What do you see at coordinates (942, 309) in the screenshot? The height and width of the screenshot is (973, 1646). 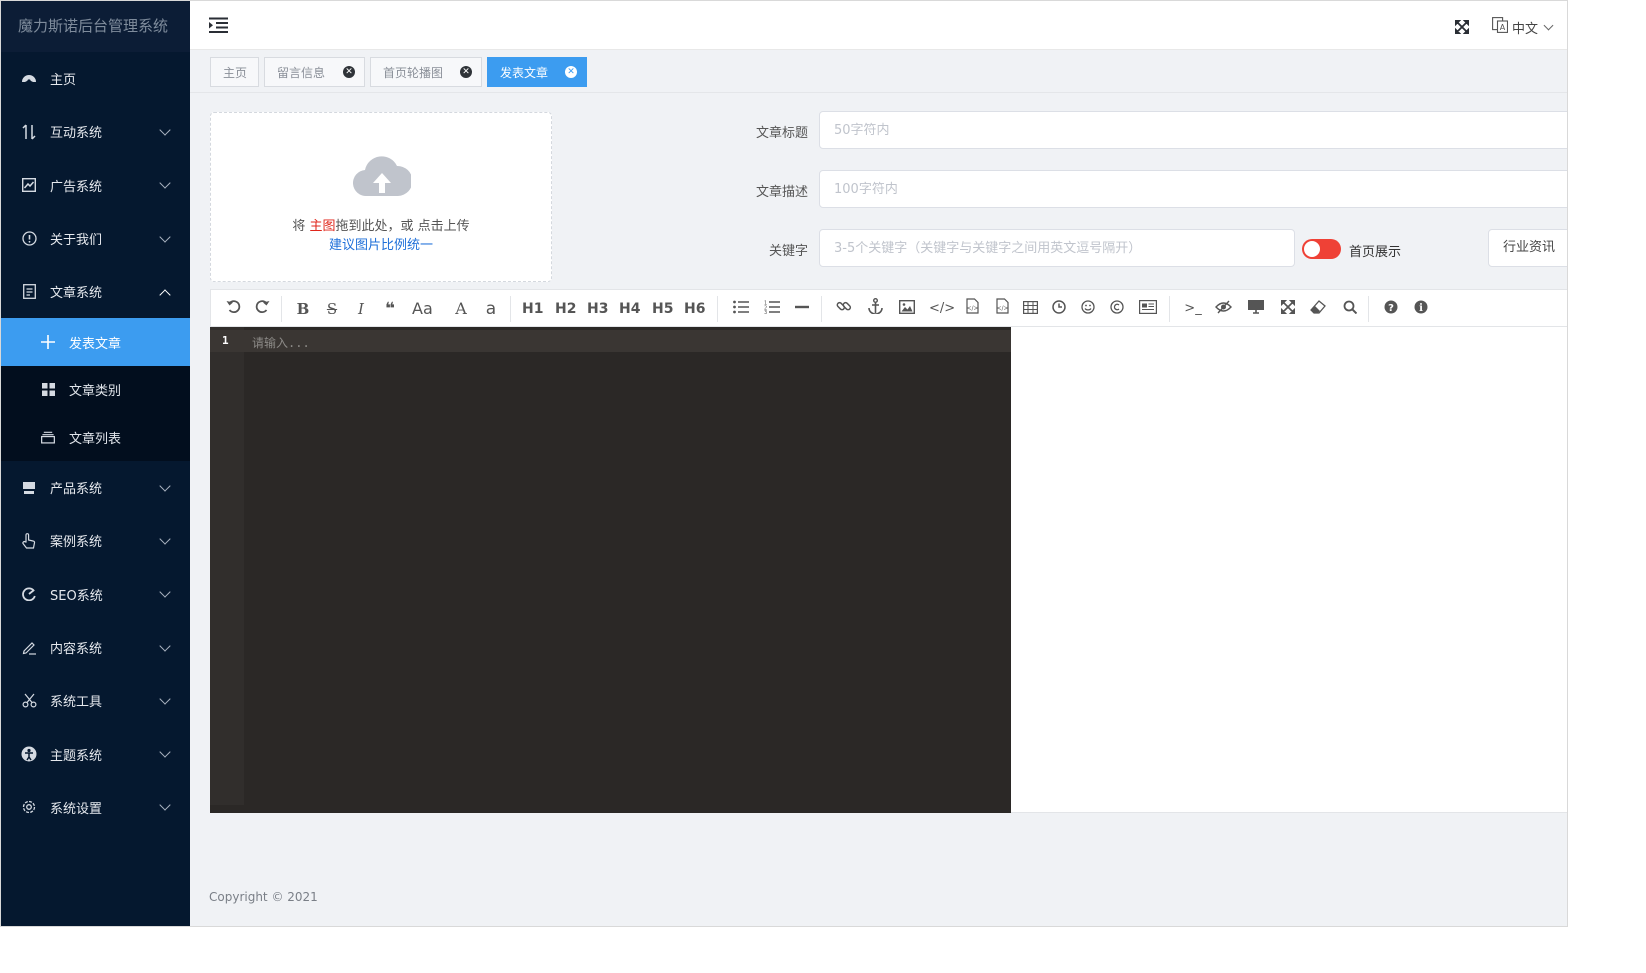 I see `code-icon: </>` at bounding box center [942, 309].